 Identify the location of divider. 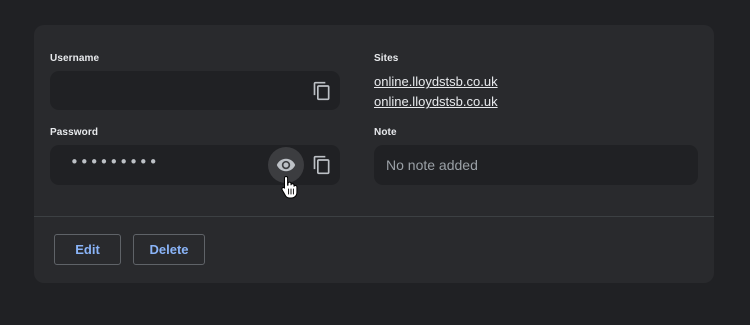
(374, 216).